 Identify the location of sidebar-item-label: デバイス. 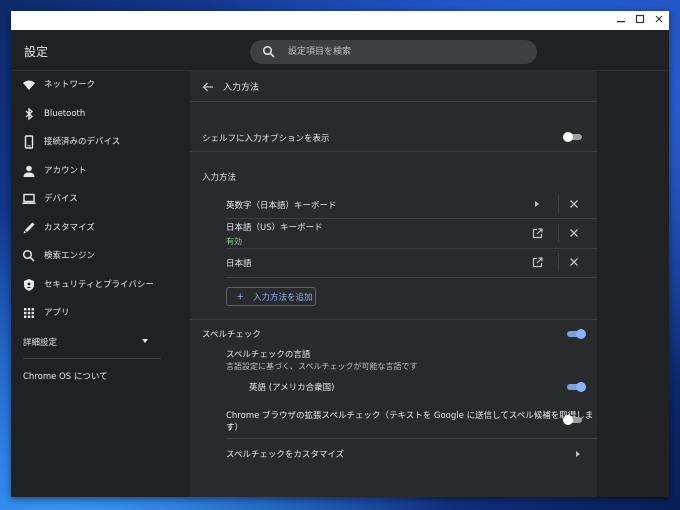
(61, 199).